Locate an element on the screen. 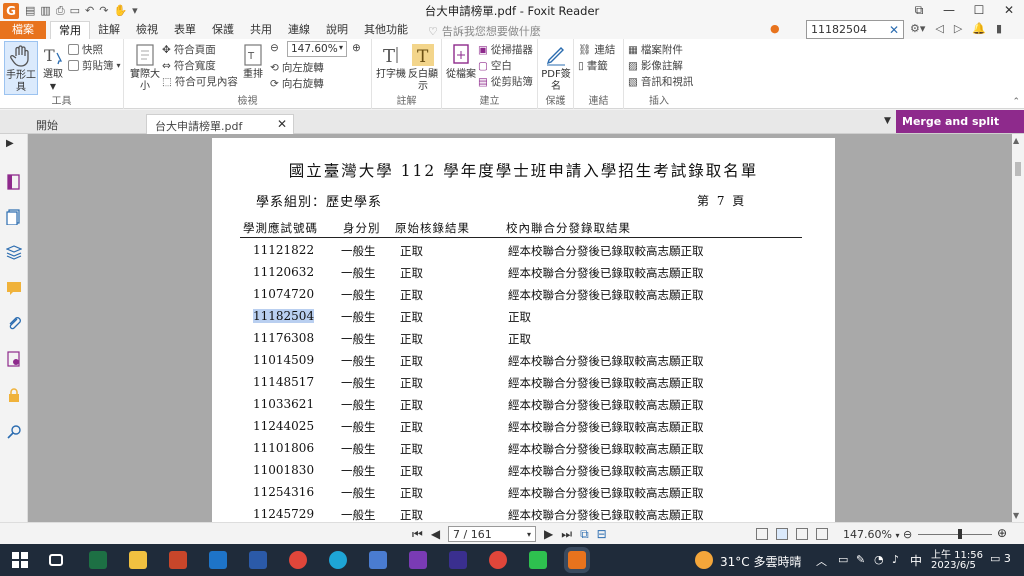 The width and height of the screenshot is (1024, 576). prev-result-icon: ◁ is located at coordinates (939, 28).